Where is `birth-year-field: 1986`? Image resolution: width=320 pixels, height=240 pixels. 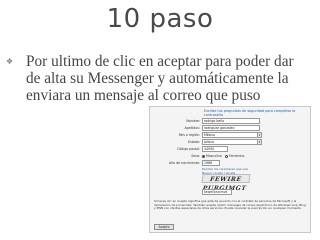 birth-year-field: 1986 is located at coordinates (211, 163).